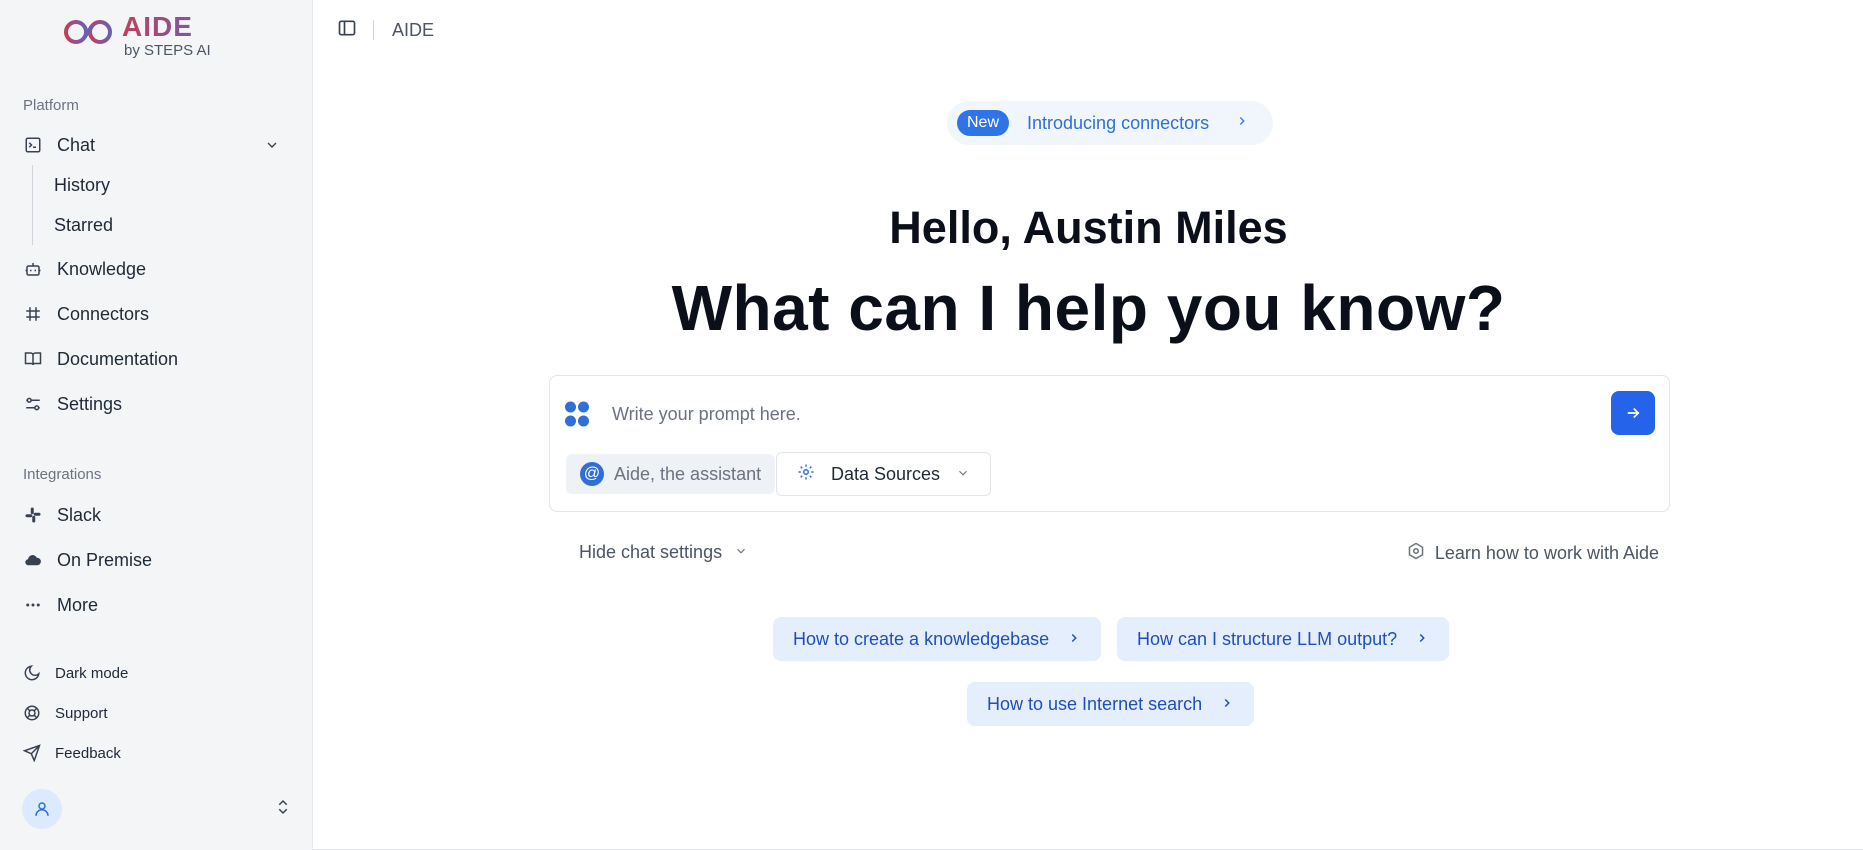  I want to click on sidebar-subitem-history: History, so click(162, 185).